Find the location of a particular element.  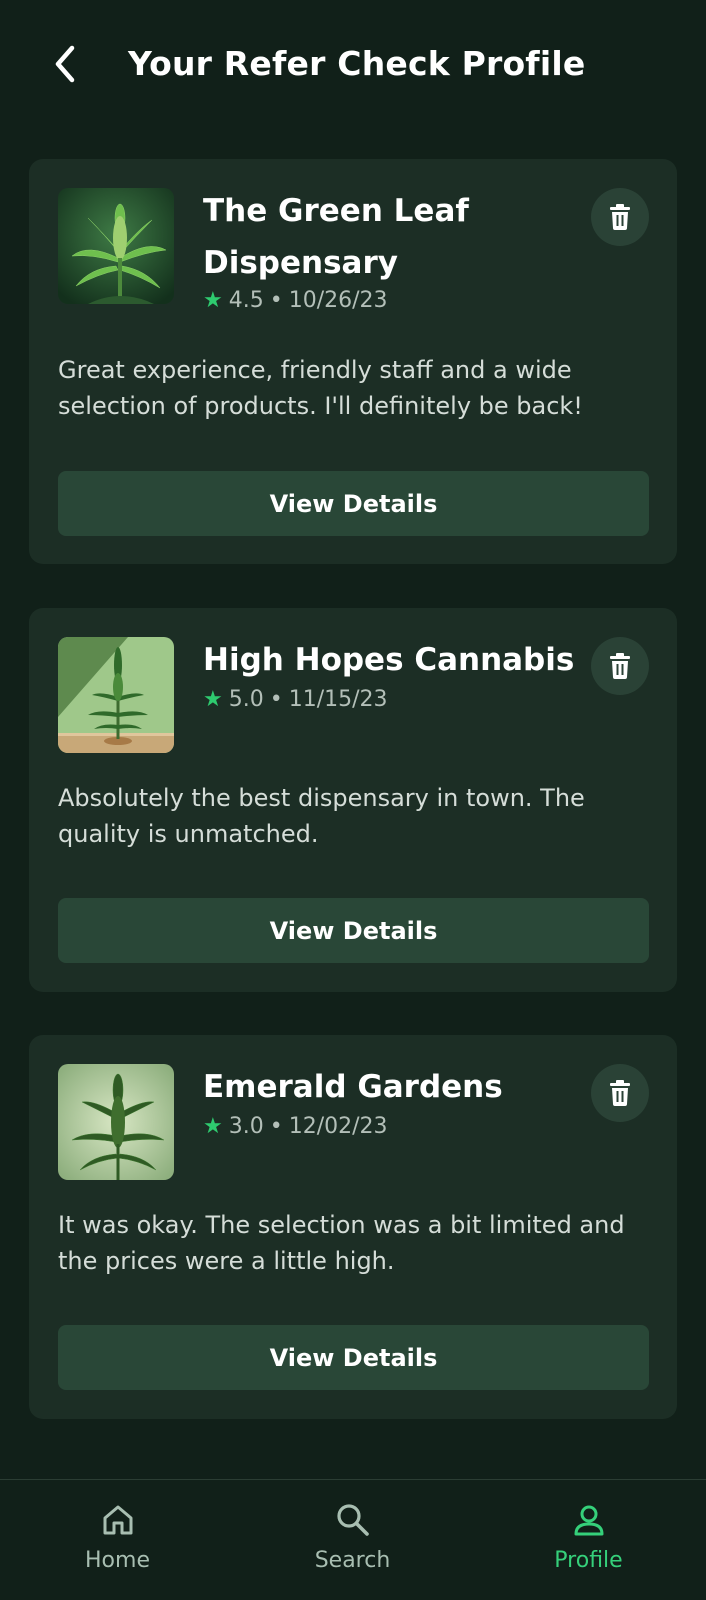

header: Your Refer Check Profile is located at coordinates (353, 65).